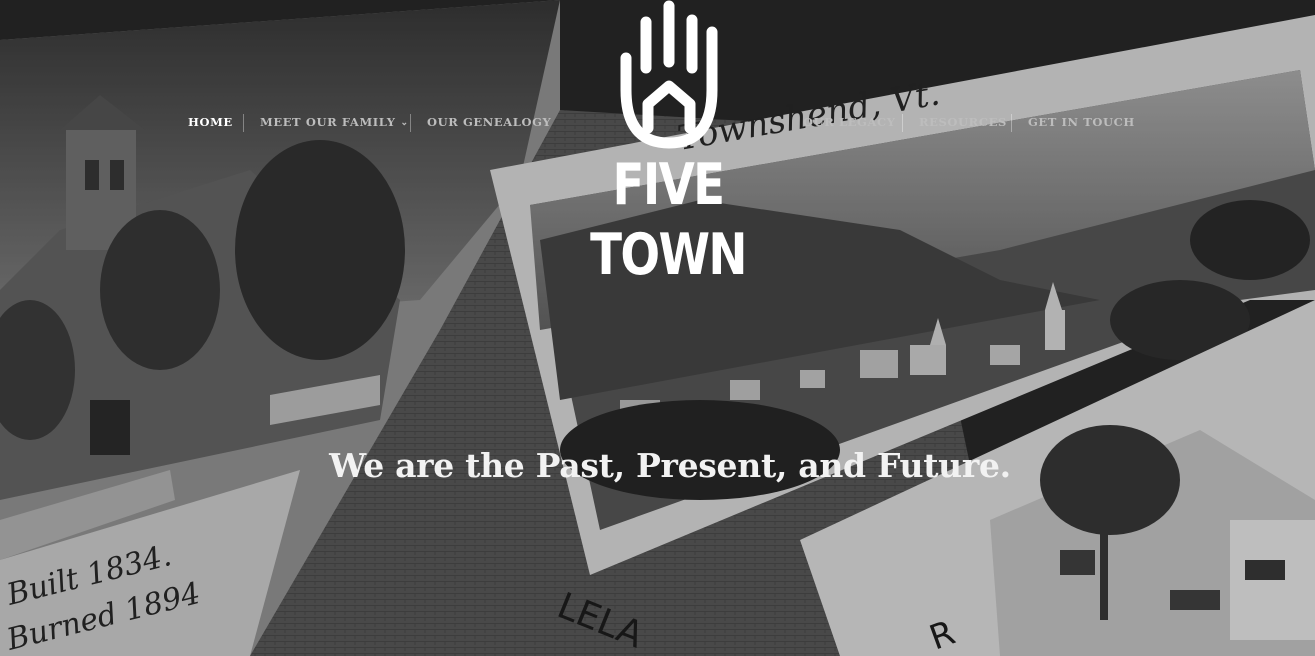 The image size is (1315, 656). I want to click on site-logo: FIVE TOWN, so click(668, 144).